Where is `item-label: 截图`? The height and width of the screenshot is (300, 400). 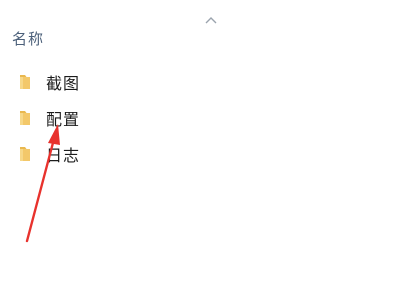
item-label: 截图 is located at coordinates (63, 83).